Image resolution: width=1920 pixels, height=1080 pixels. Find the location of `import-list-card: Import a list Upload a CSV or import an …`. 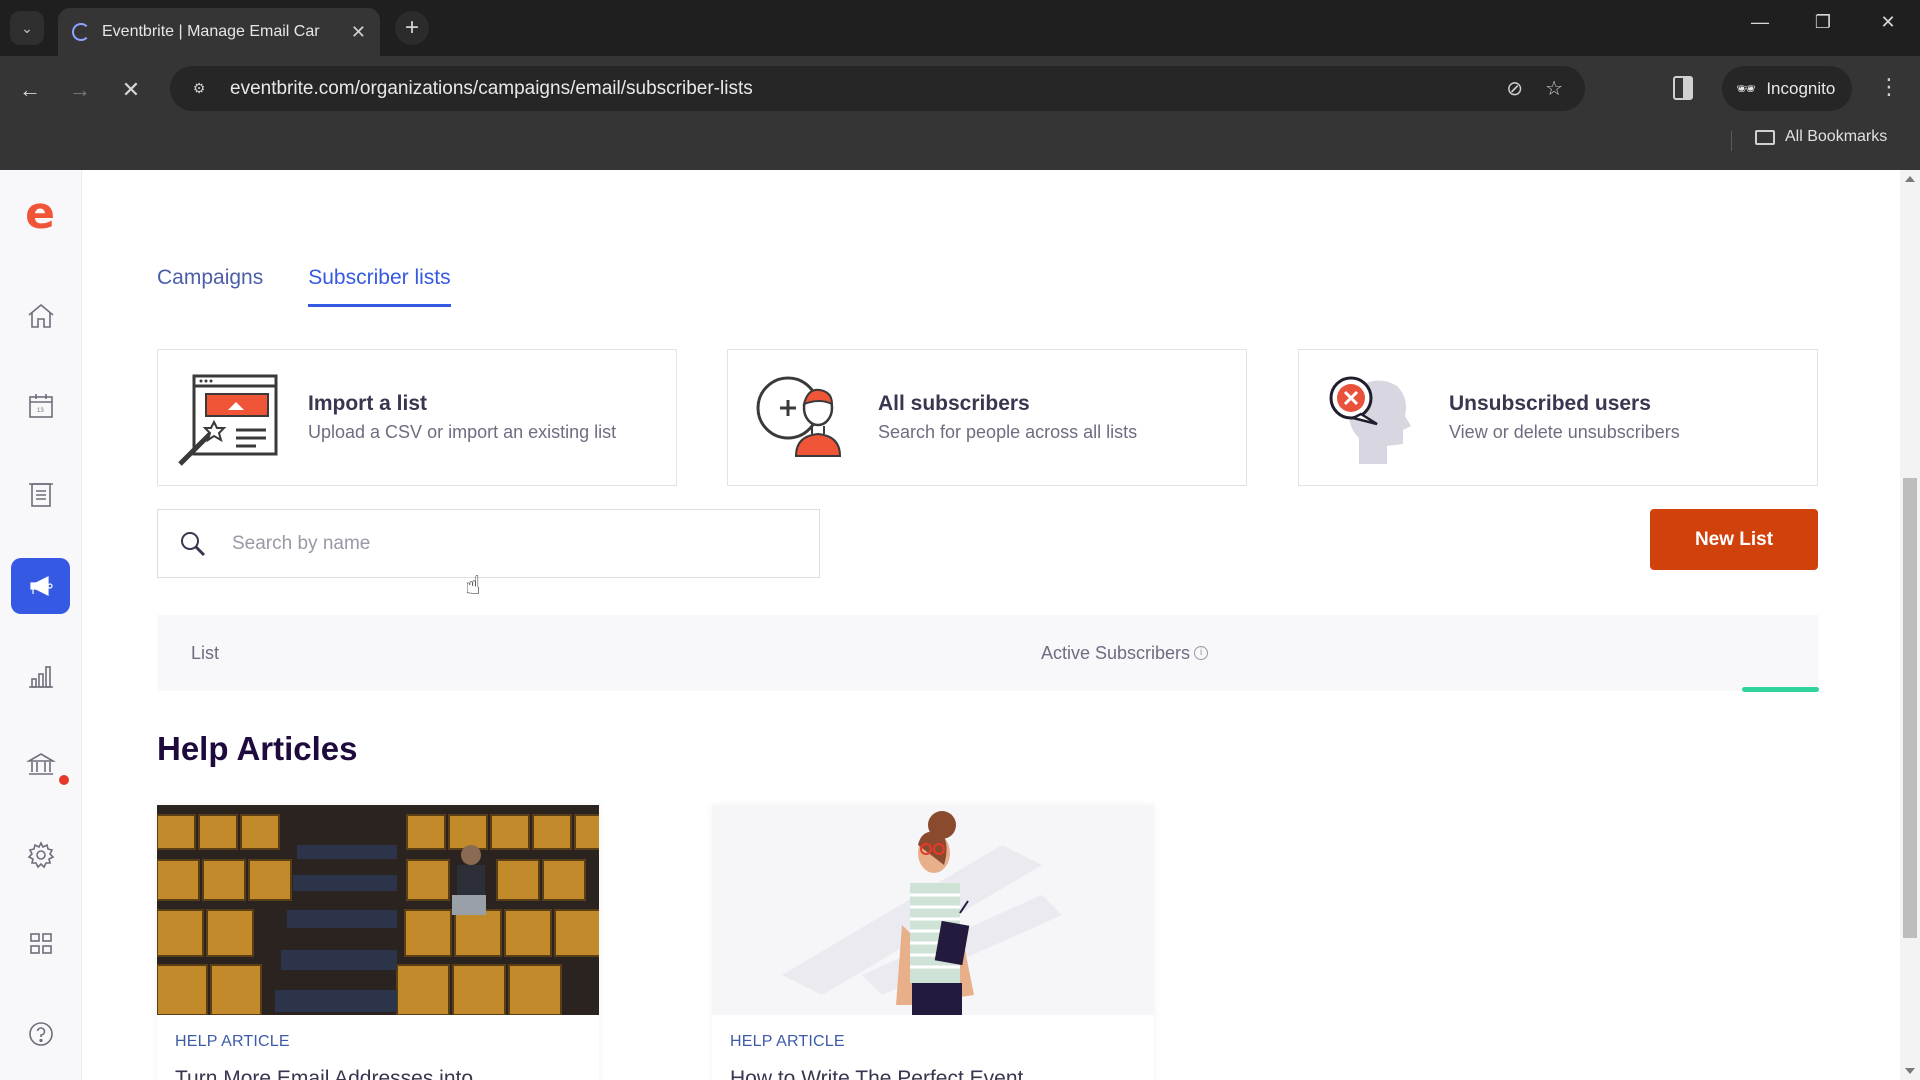

import-list-card: Import a list Upload a CSV or import an … is located at coordinates (417, 417).